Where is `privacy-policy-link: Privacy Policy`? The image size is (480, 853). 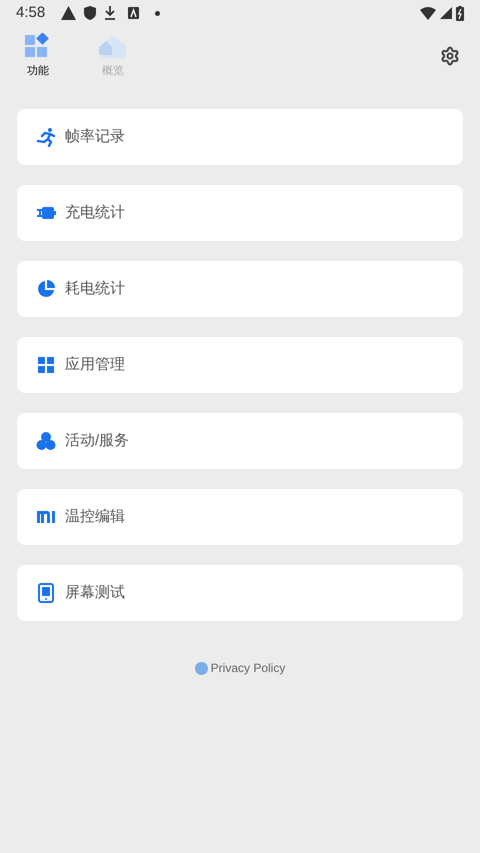 privacy-policy-link: Privacy Policy is located at coordinates (248, 668).